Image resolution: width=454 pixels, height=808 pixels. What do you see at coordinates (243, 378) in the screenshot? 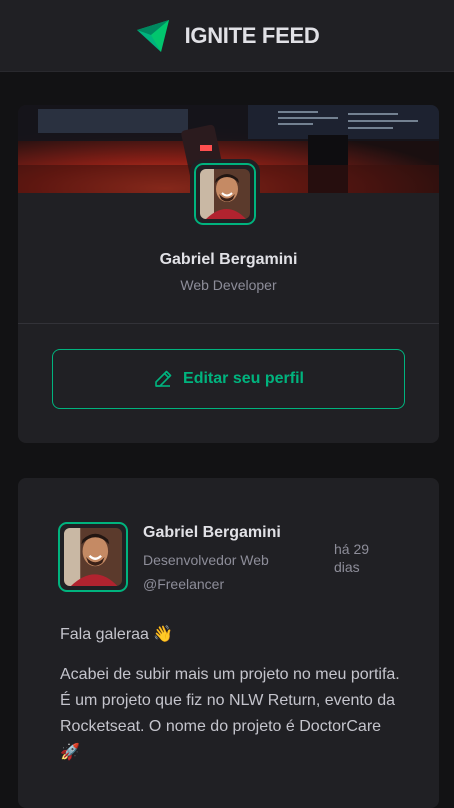
I see `edit-profile-label: Editar seu perfil` at bounding box center [243, 378].